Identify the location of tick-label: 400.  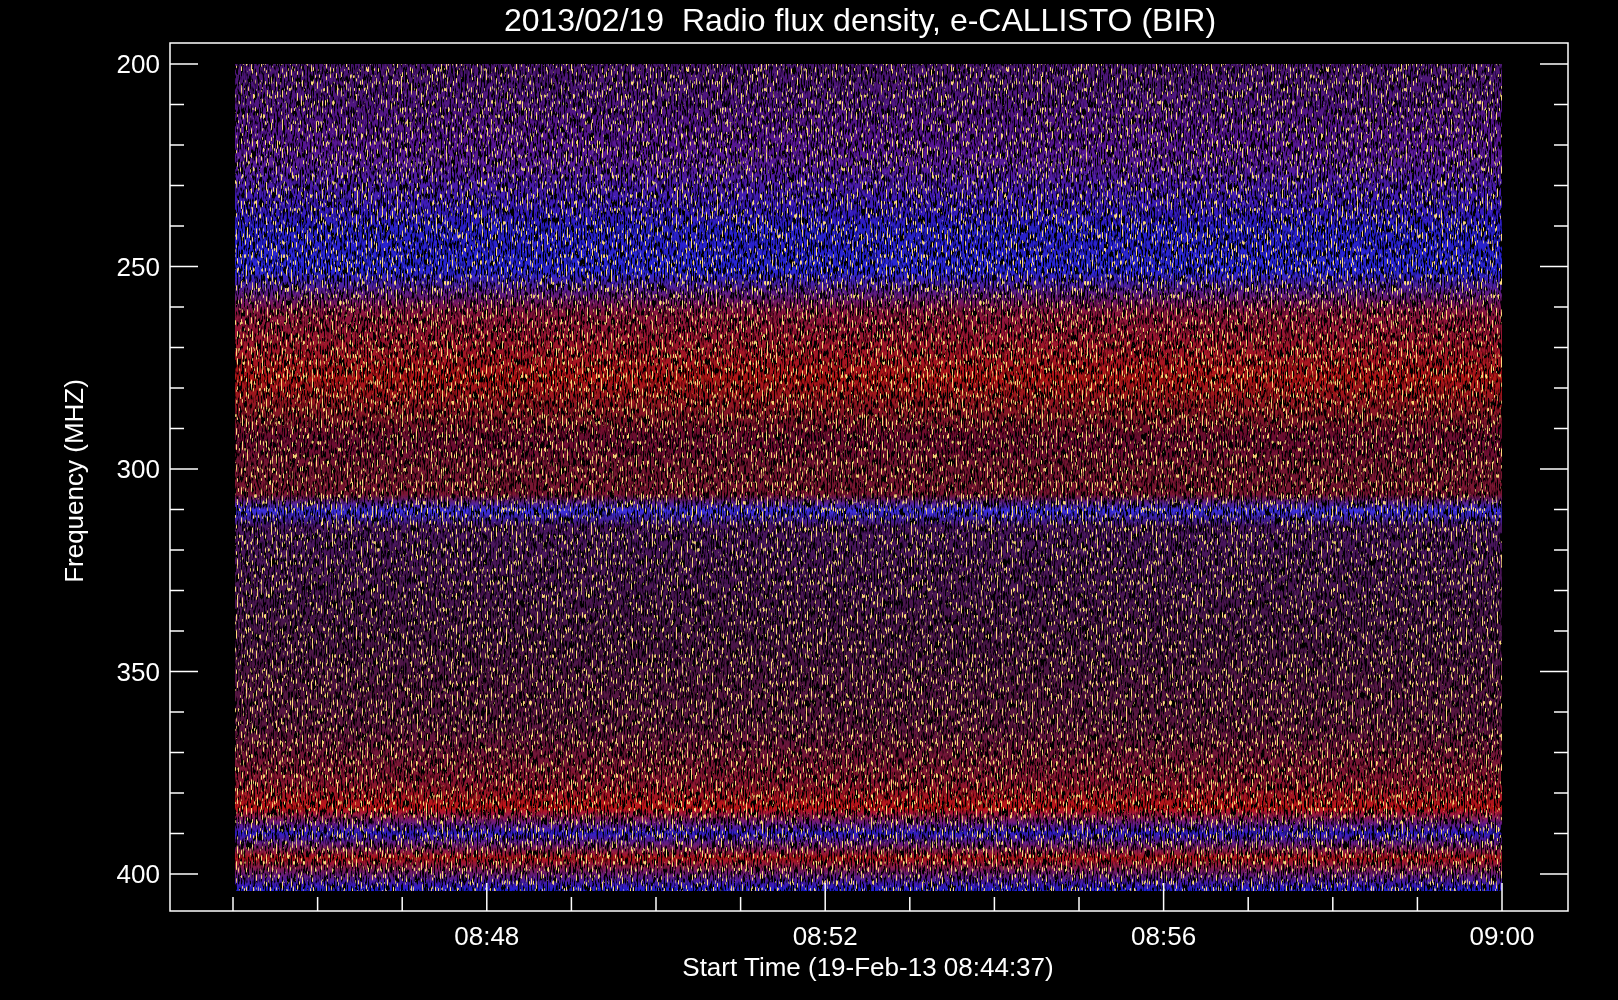
(138, 874).